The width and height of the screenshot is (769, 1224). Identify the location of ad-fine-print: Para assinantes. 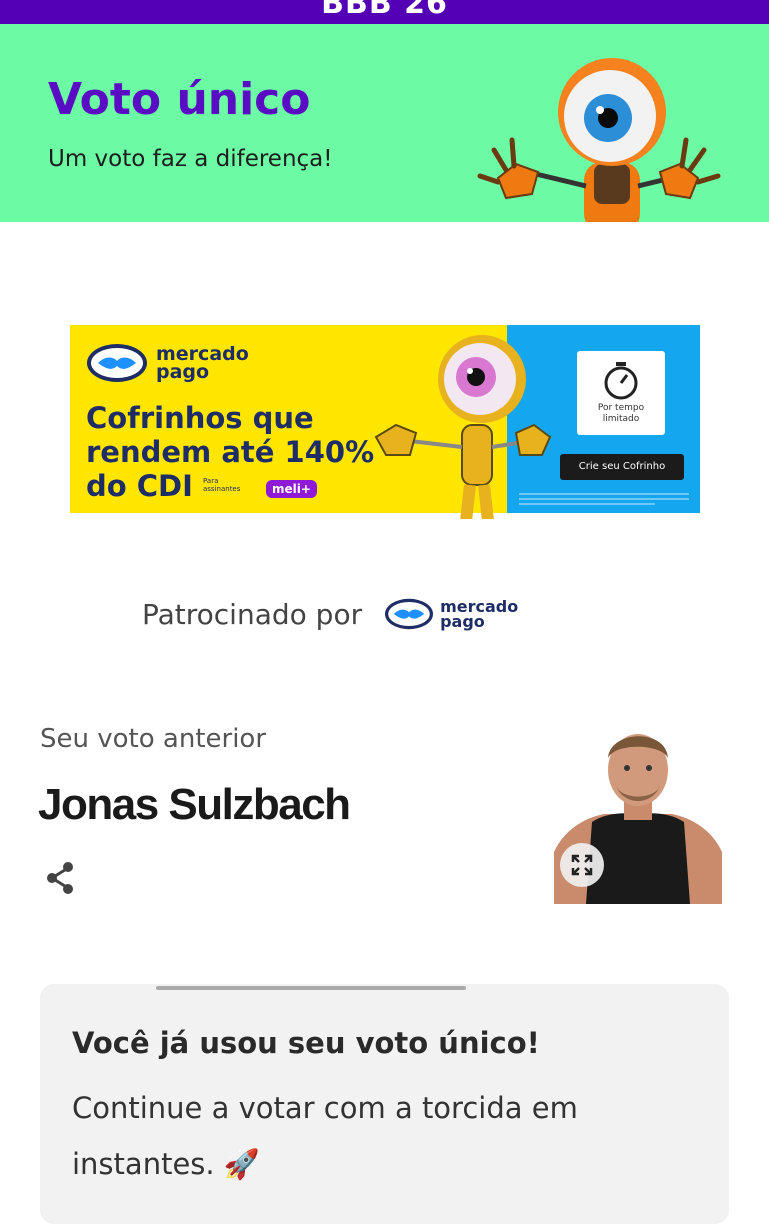
(222, 485).